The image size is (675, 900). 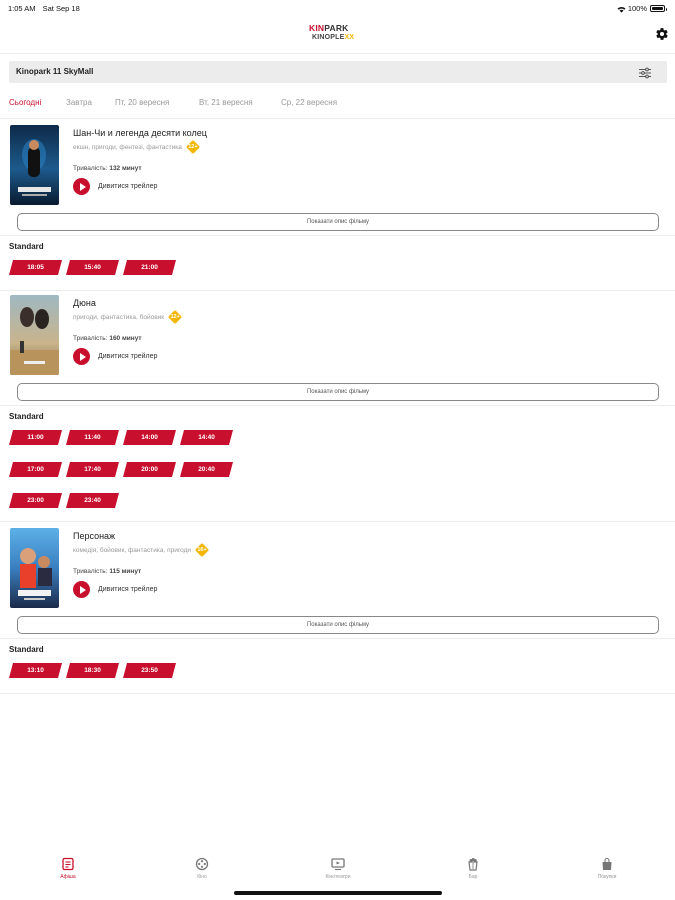 I want to click on film-reel-icon, so click(x=202, y=864).